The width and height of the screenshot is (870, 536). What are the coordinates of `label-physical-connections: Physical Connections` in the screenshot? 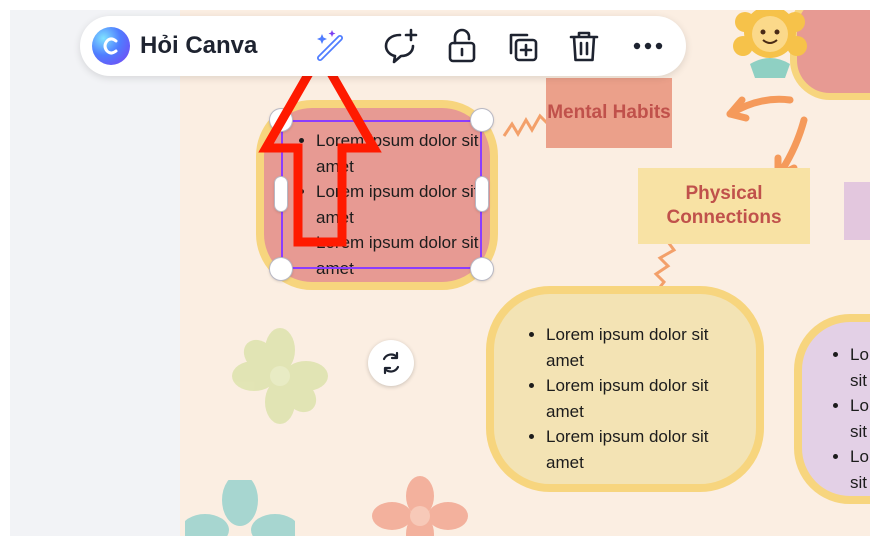 It's located at (724, 206).